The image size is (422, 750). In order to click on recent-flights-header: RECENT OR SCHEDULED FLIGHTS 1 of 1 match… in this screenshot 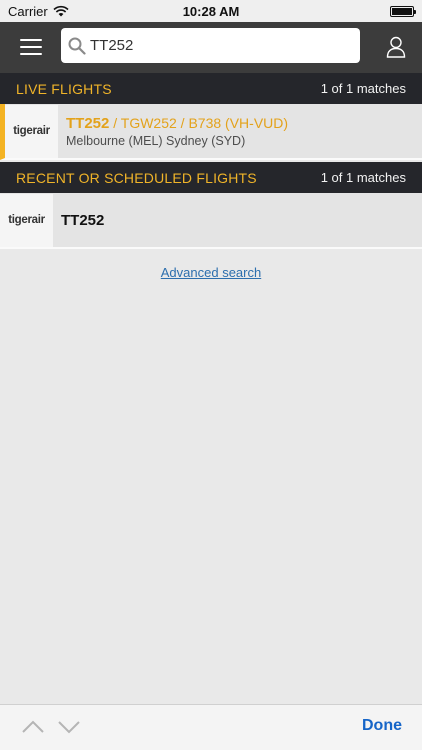, I will do `click(211, 177)`.